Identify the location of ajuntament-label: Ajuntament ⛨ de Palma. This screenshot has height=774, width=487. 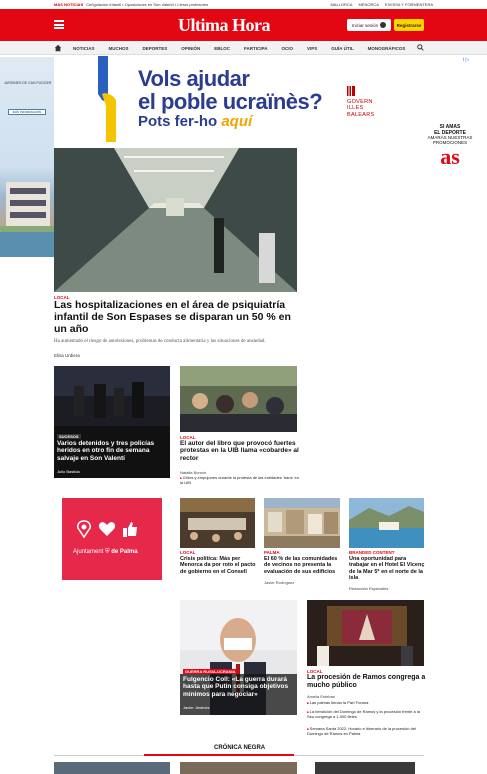
(105, 552).